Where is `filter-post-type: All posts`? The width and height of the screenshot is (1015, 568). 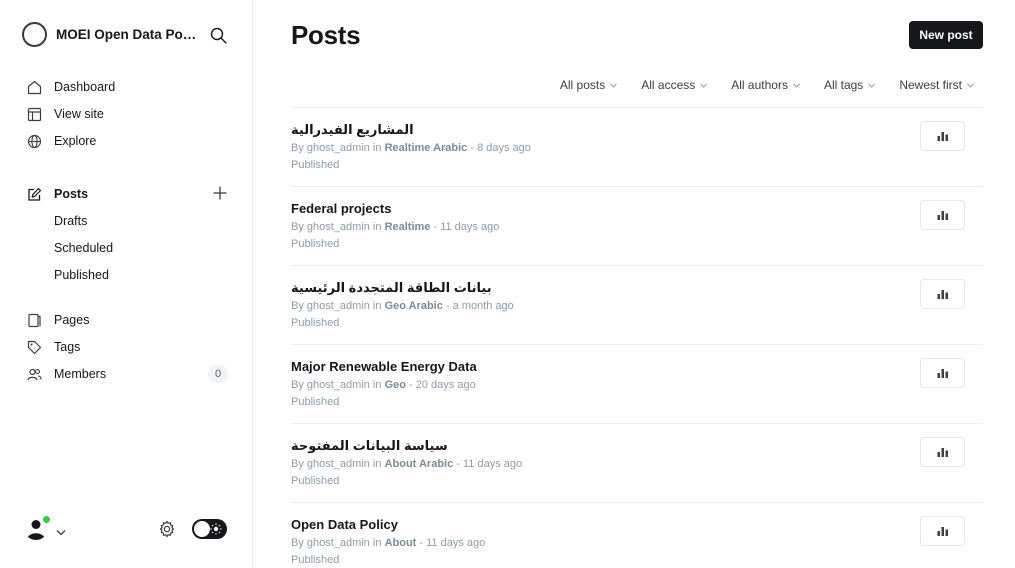
filter-post-type: All posts is located at coordinates (589, 85).